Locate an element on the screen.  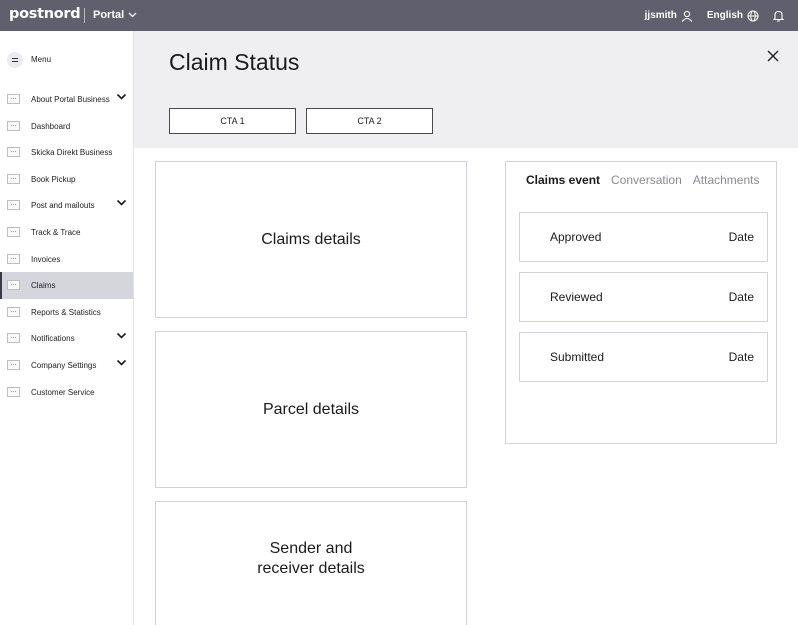
bell-icon is located at coordinates (778, 16).